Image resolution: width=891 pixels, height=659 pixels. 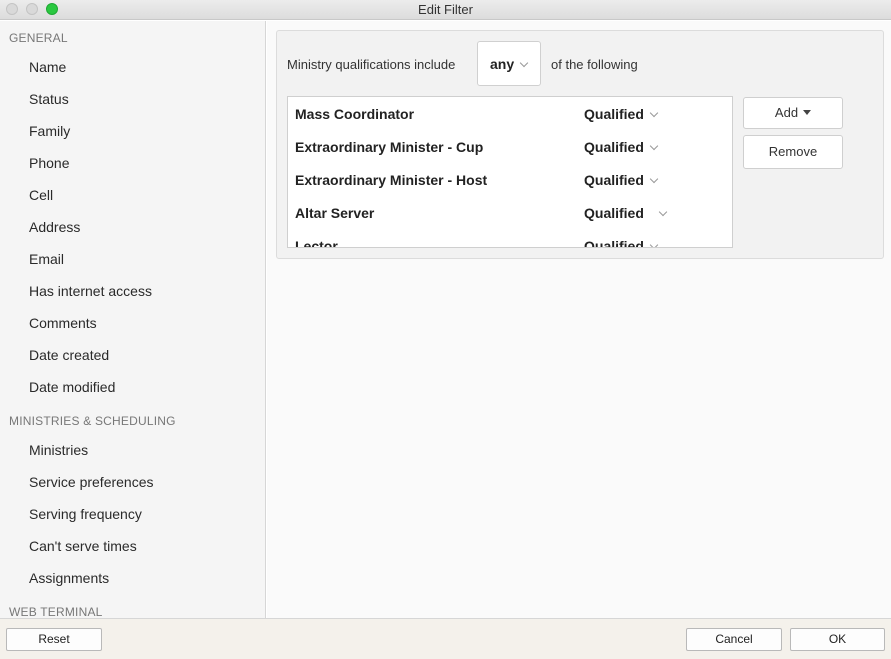 I want to click on caret-down-icon, so click(x=807, y=112).